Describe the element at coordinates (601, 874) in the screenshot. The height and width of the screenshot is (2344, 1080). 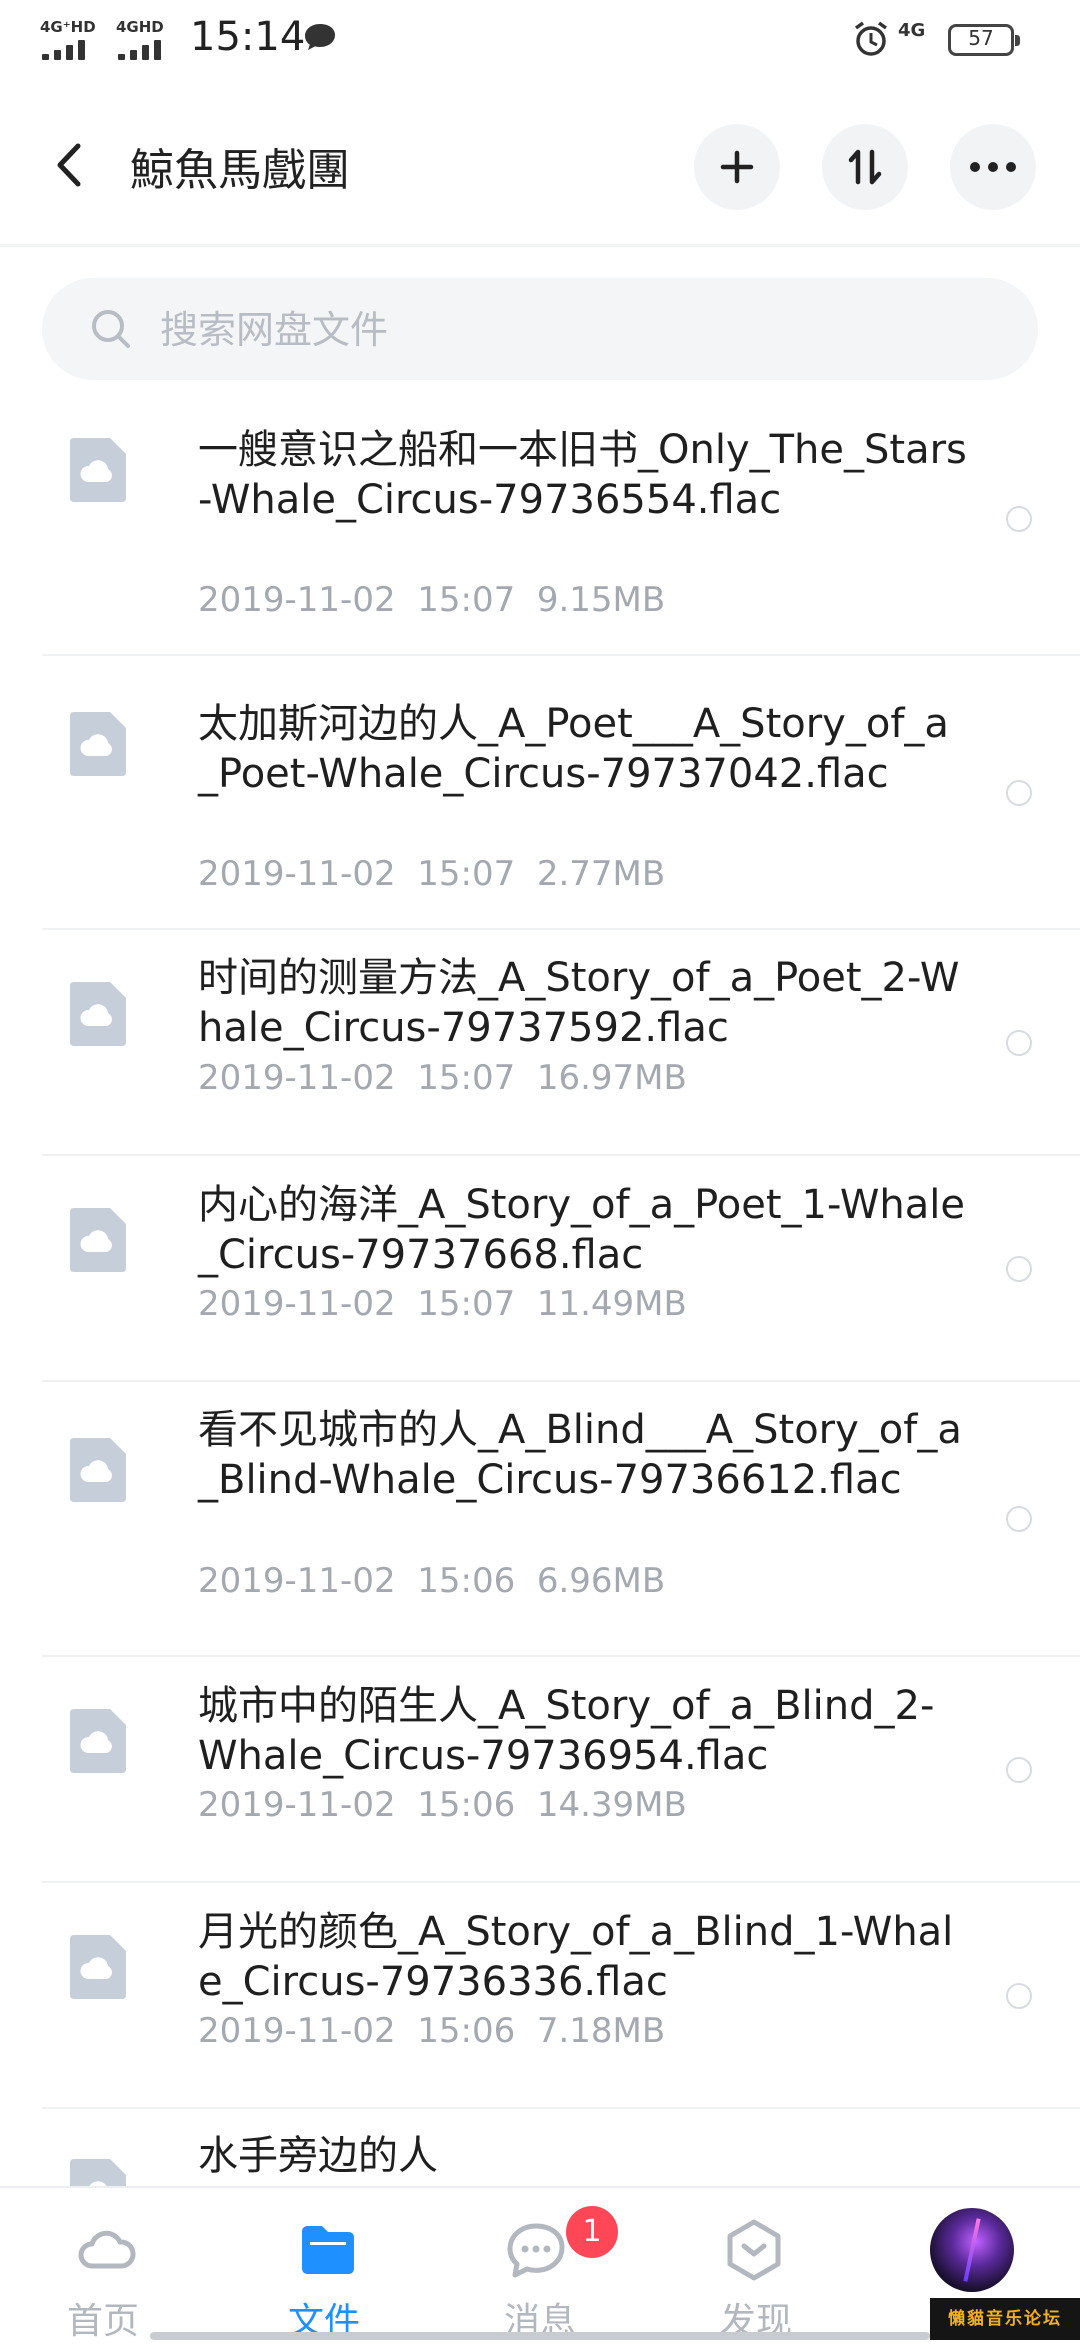
I see `file-size: 2.77MB` at that location.